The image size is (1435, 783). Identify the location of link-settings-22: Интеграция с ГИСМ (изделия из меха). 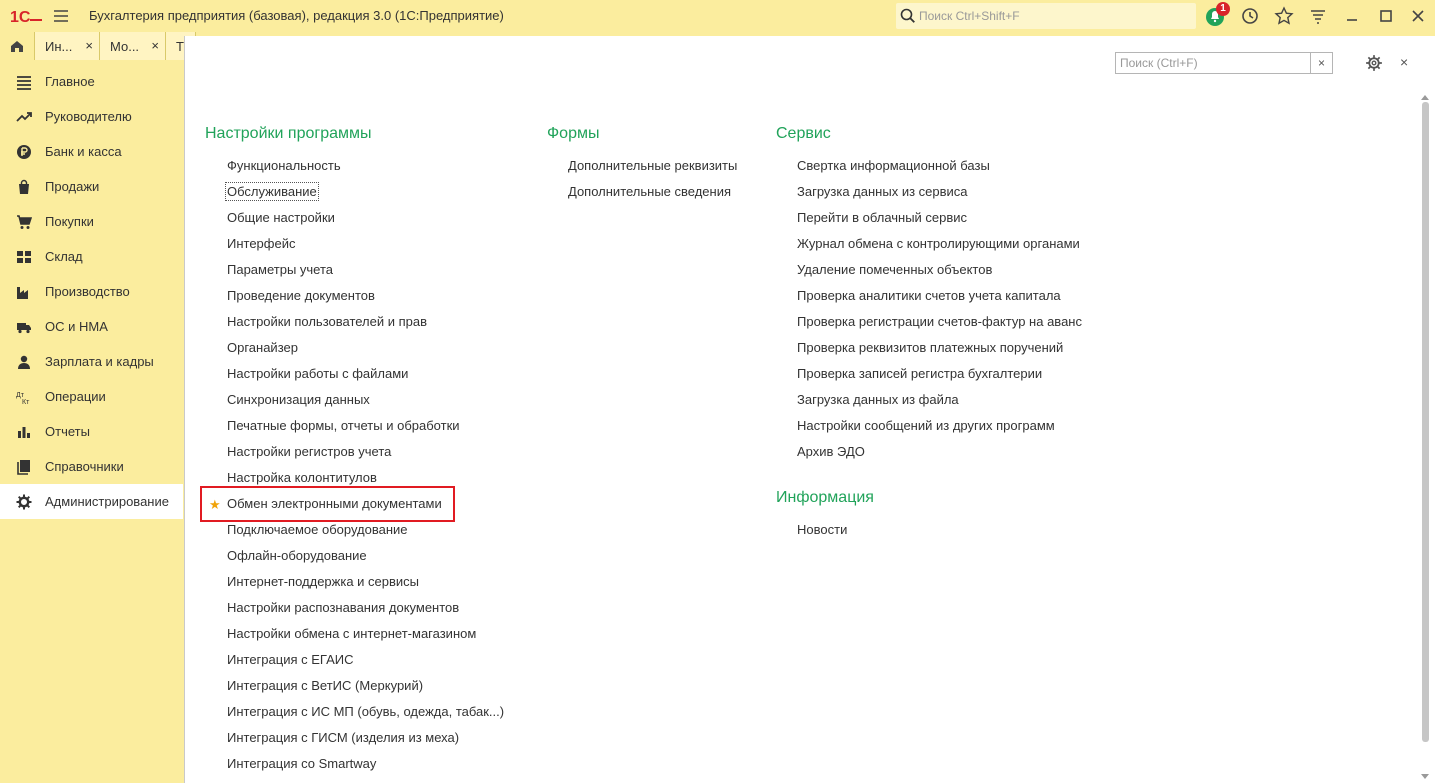
(343, 737).